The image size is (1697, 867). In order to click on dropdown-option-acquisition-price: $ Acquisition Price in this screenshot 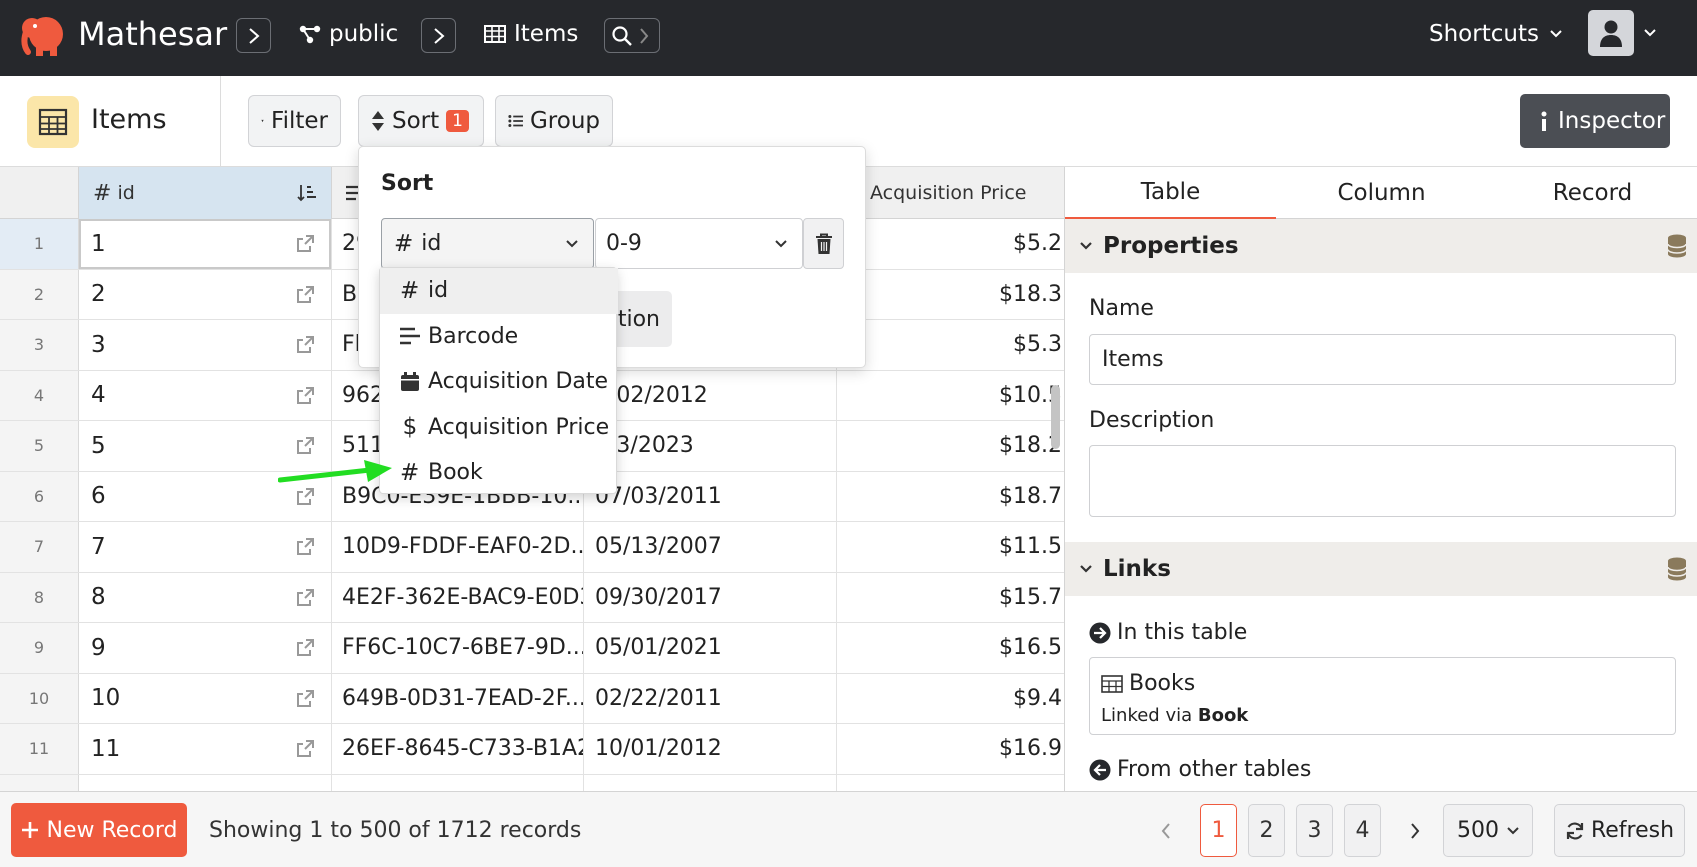, I will do `click(499, 428)`.